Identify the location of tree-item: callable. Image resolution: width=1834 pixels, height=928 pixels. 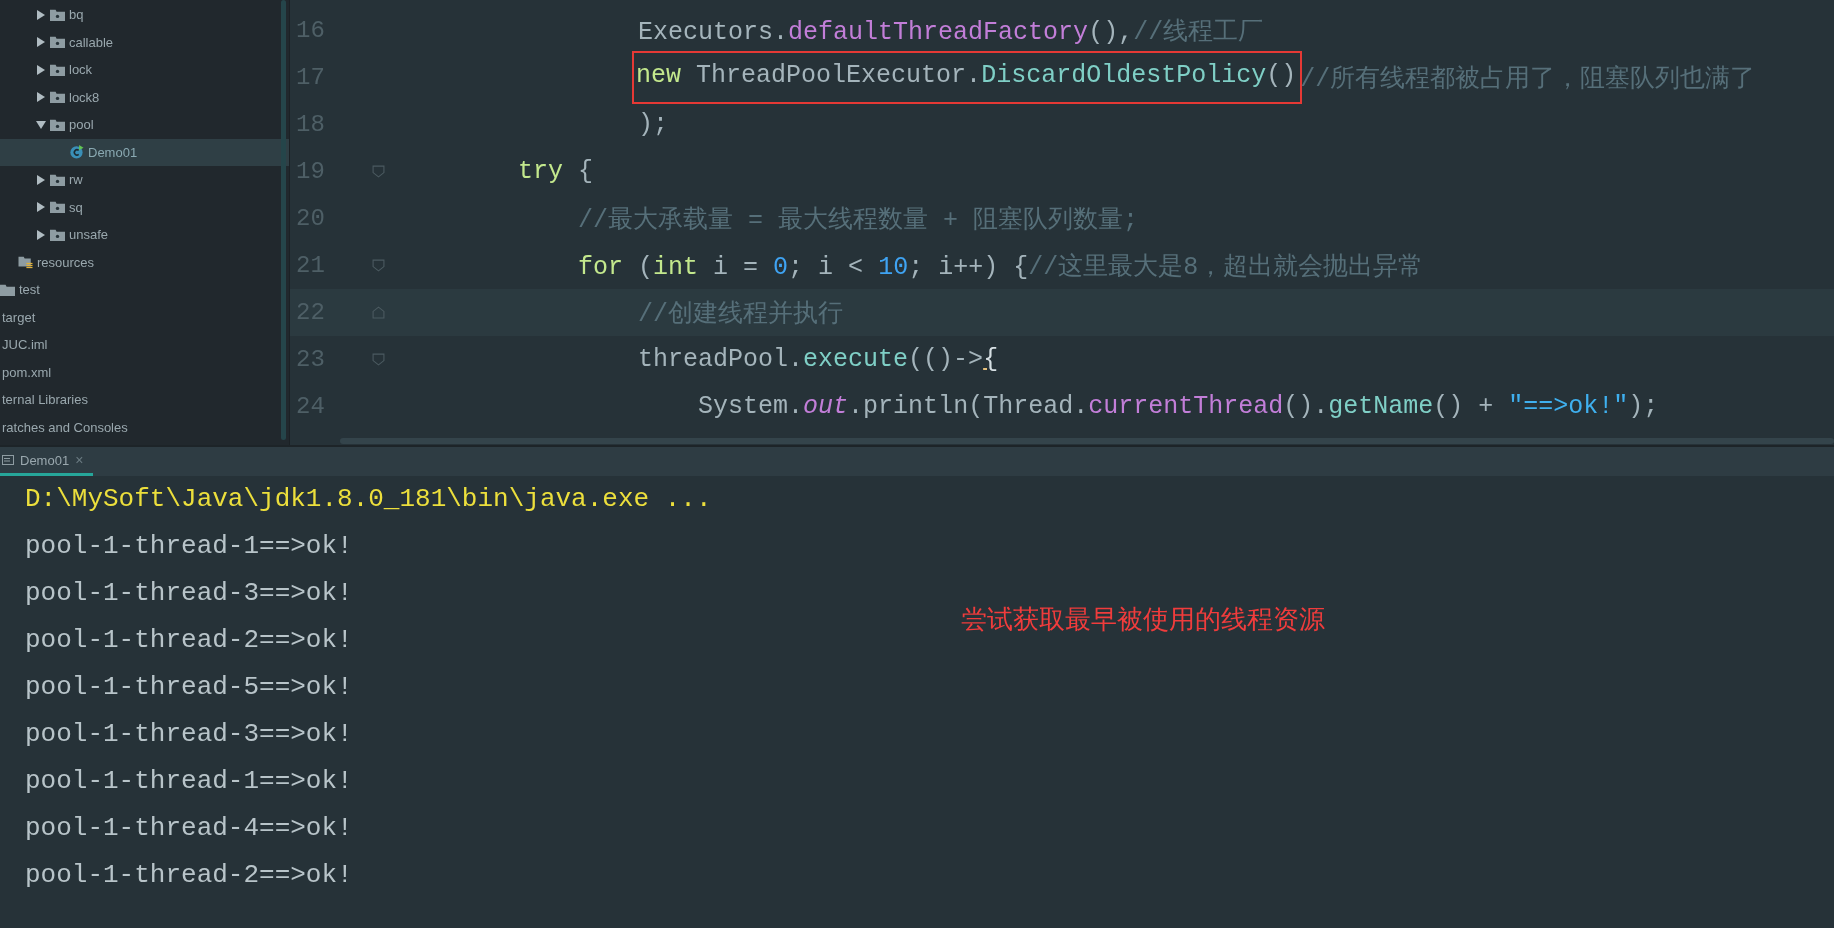
(144, 42).